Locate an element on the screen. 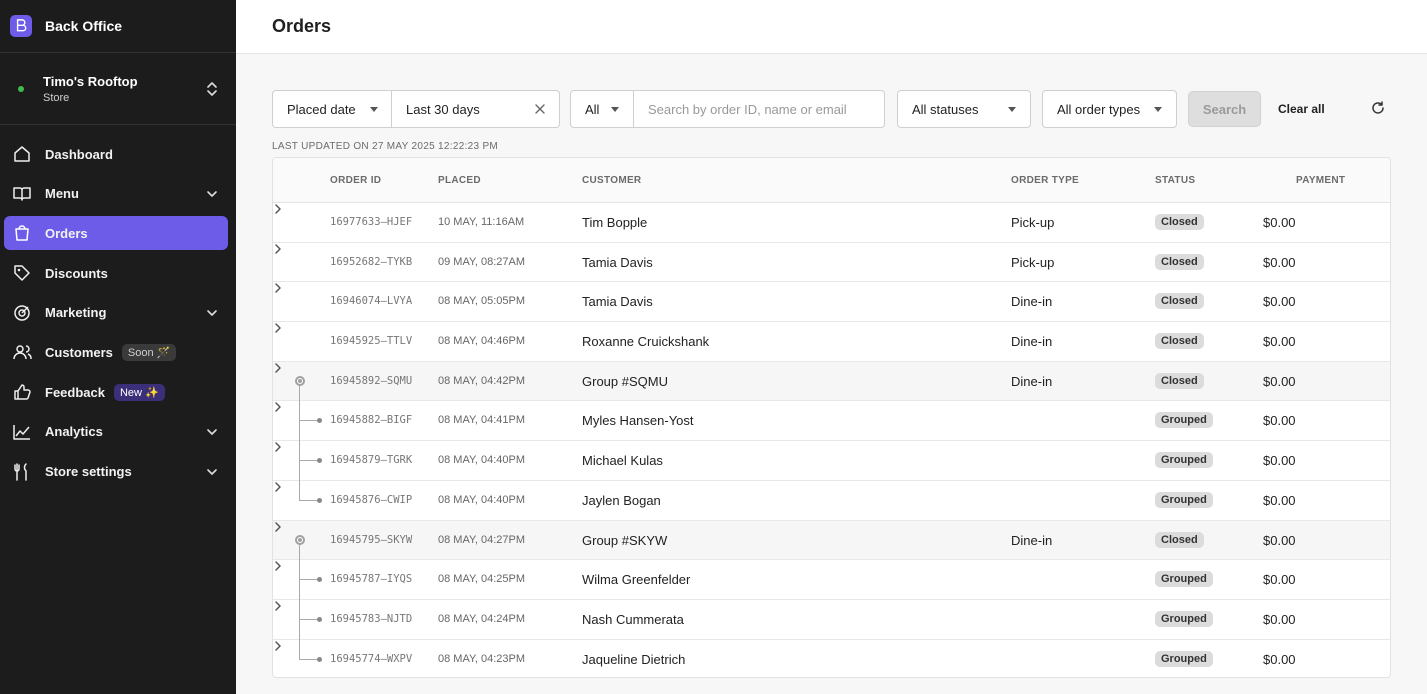 The width and height of the screenshot is (1427, 694). customer-name: Nash Cummerata is located at coordinates (633, 619).